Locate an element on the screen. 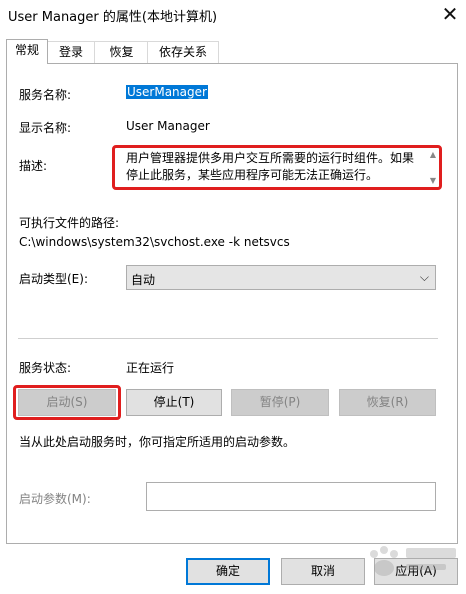 Image resolution: width=466 pixels, height=594 pixels. service-status-label: 服务状态: is located at coordinates (45, 368).